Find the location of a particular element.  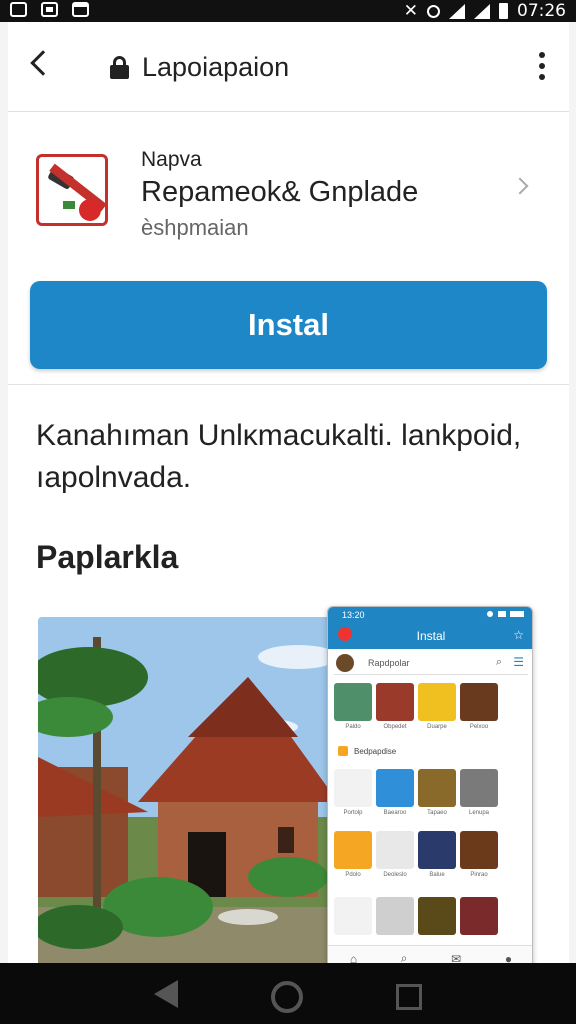

wifi-icon is located at coordinates (457, 11).